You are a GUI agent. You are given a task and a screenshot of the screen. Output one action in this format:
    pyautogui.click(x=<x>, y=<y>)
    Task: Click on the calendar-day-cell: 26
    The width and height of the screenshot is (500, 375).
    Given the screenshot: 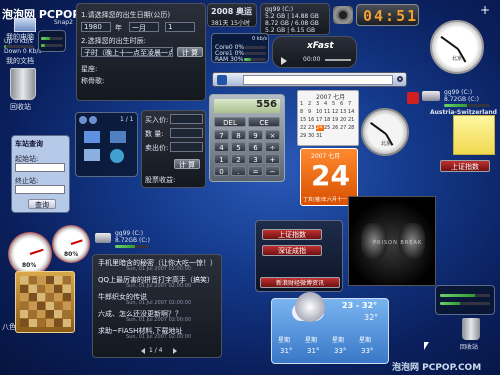 What is the action you would take?
    pyautogui.click(x=336, y=128)
    